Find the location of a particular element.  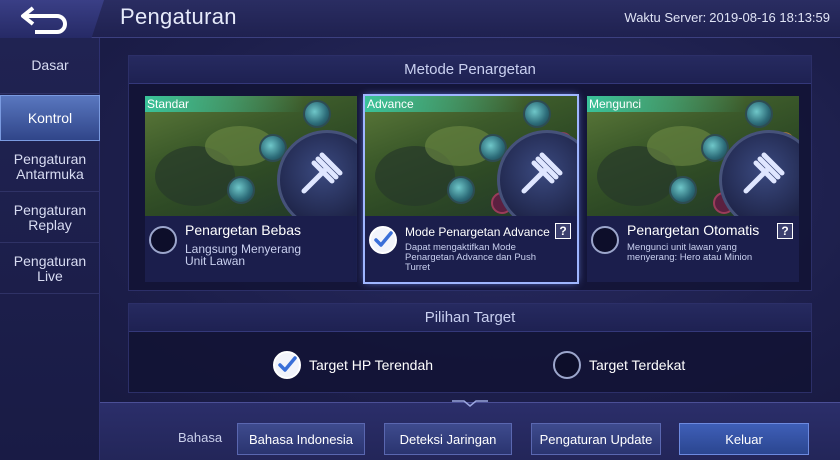

sidebar-item-label: Kontrol is located at coordinates (50, 117).